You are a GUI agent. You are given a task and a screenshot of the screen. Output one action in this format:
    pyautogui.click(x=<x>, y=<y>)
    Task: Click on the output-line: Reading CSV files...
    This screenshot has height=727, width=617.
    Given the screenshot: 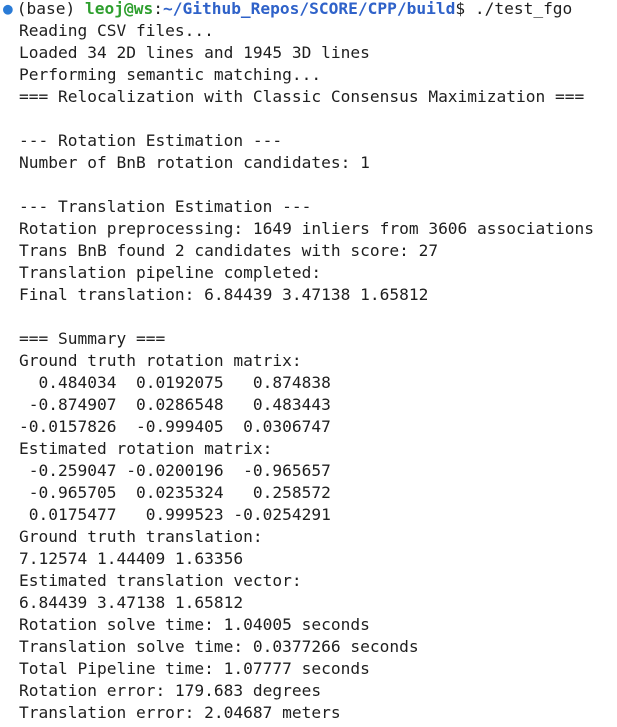 What is the action you would take?
    pyautogui.click(x=116, y=30)
    